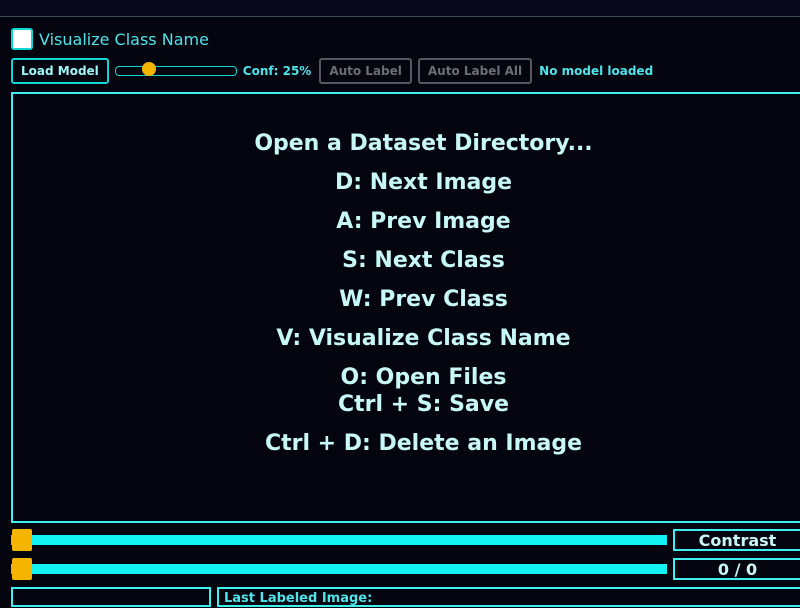 The width and height of the screenshot is (800, 608). What do you see at coordinates (423, 338) in the screenshot?
I see `help-line-visualize-class: V: Visualize Class Name` at bounding box center [423, 338].